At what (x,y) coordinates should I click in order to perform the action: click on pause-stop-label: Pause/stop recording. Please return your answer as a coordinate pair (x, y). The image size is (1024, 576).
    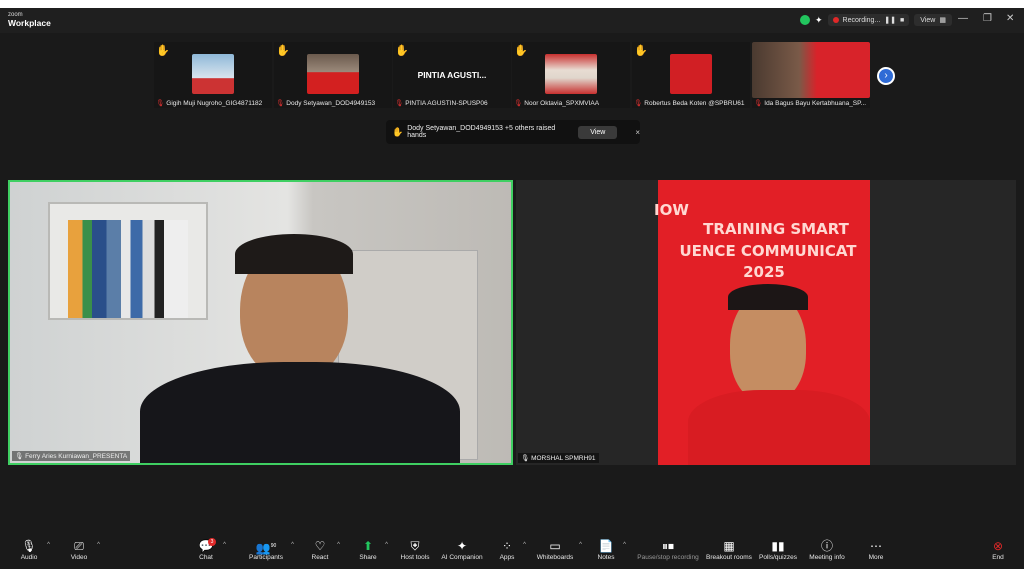
    Looking at the image, I should click on (668, 557).